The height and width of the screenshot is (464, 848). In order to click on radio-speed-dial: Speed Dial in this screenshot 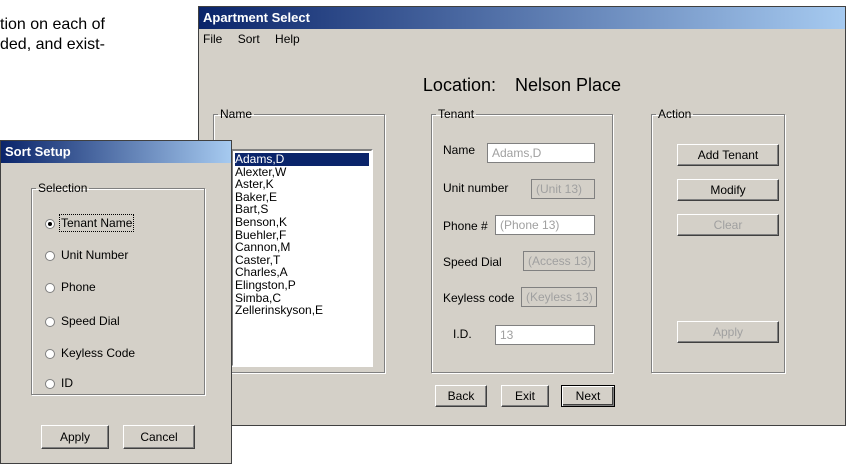, I will do `click(82, 321)`.